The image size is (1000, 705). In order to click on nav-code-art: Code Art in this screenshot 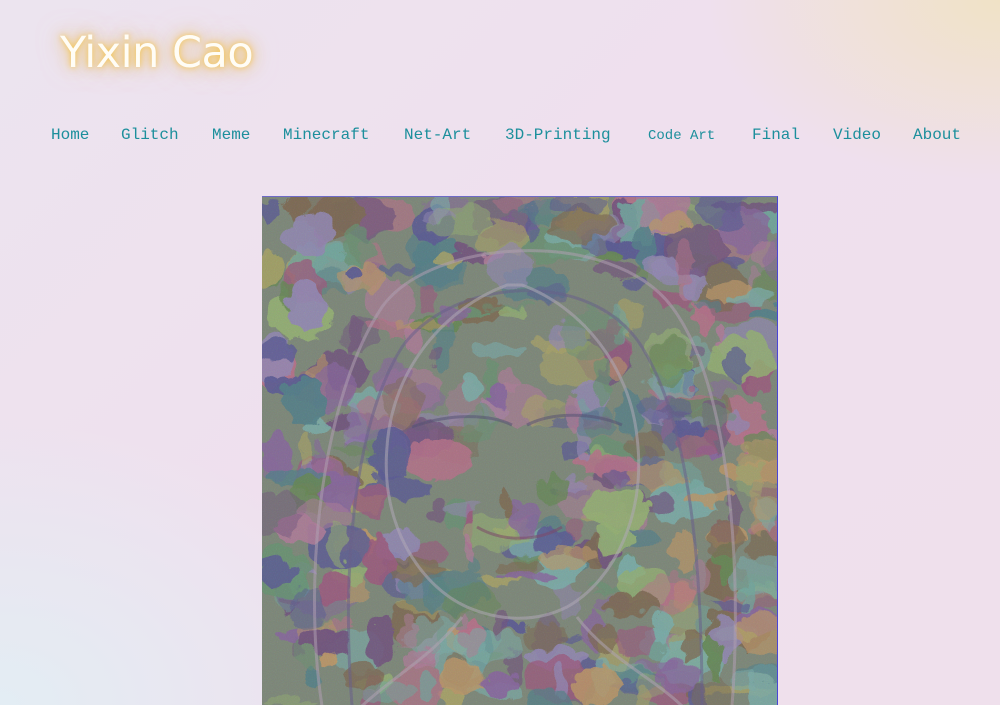, I will do `click(681, 136)`.